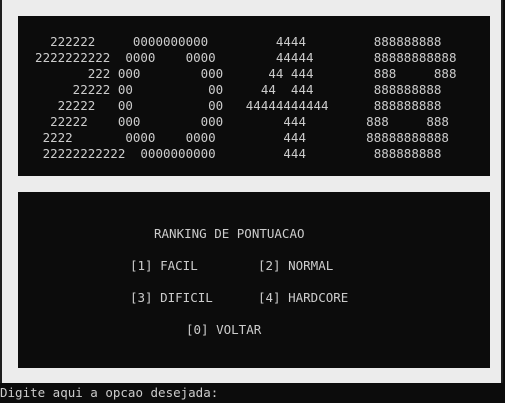  What do you see at coordinates (231, 153) in the screenshot?
I see `banner-line-8: 22222222222 0000000000 444 888888888` at bounding box center [231, 153].